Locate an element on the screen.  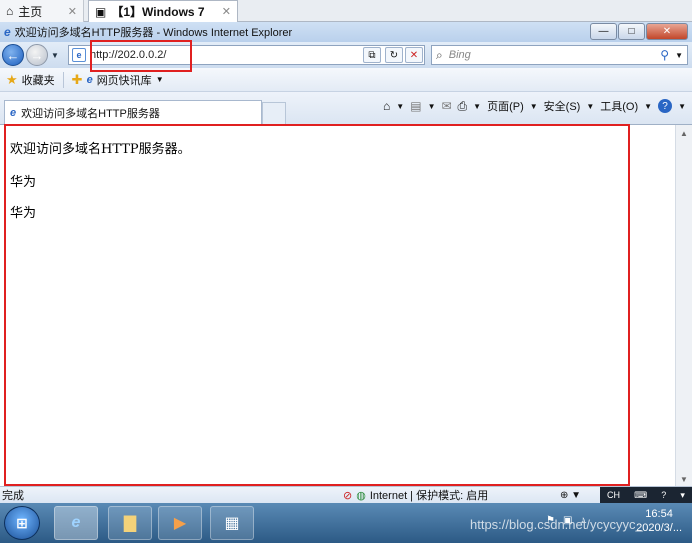
language-bar: CH ⌨ ? ▾ is located at coordinates (646, 495).